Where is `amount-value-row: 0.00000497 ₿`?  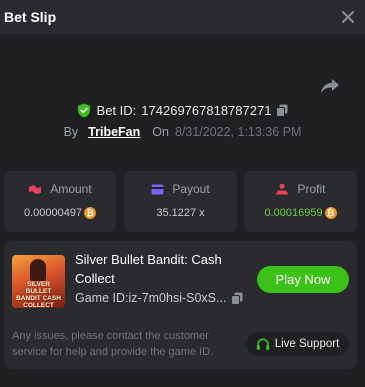 amount-value-row: 0.00000497 ₿ is located at coordinates (60, 213).